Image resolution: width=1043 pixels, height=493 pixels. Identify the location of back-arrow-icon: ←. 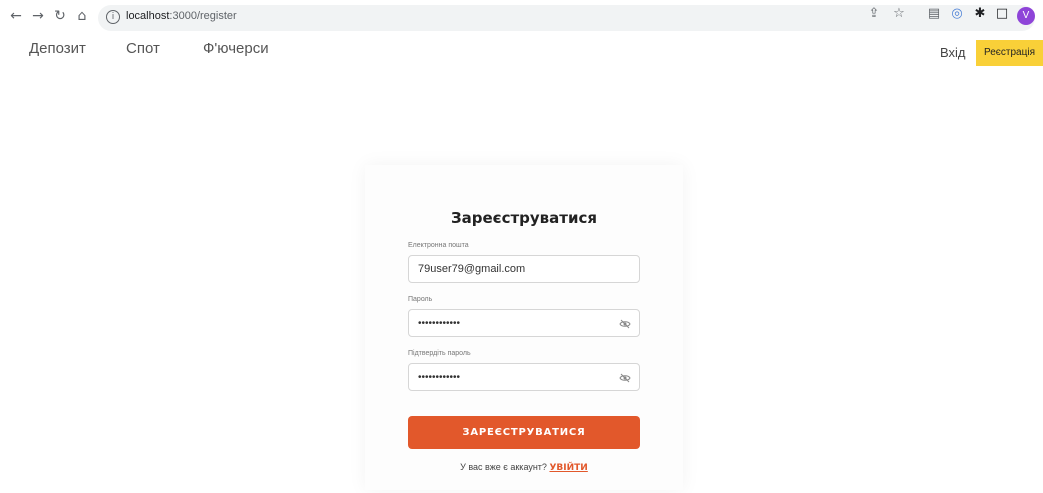
(16, 16).